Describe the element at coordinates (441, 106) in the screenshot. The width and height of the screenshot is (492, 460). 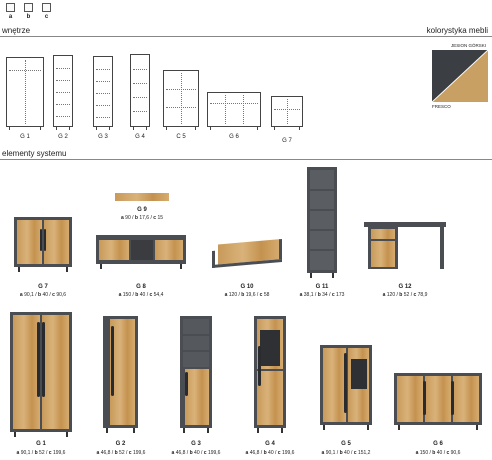
I see `swatch-bottom-label: FRESCO` at that location.